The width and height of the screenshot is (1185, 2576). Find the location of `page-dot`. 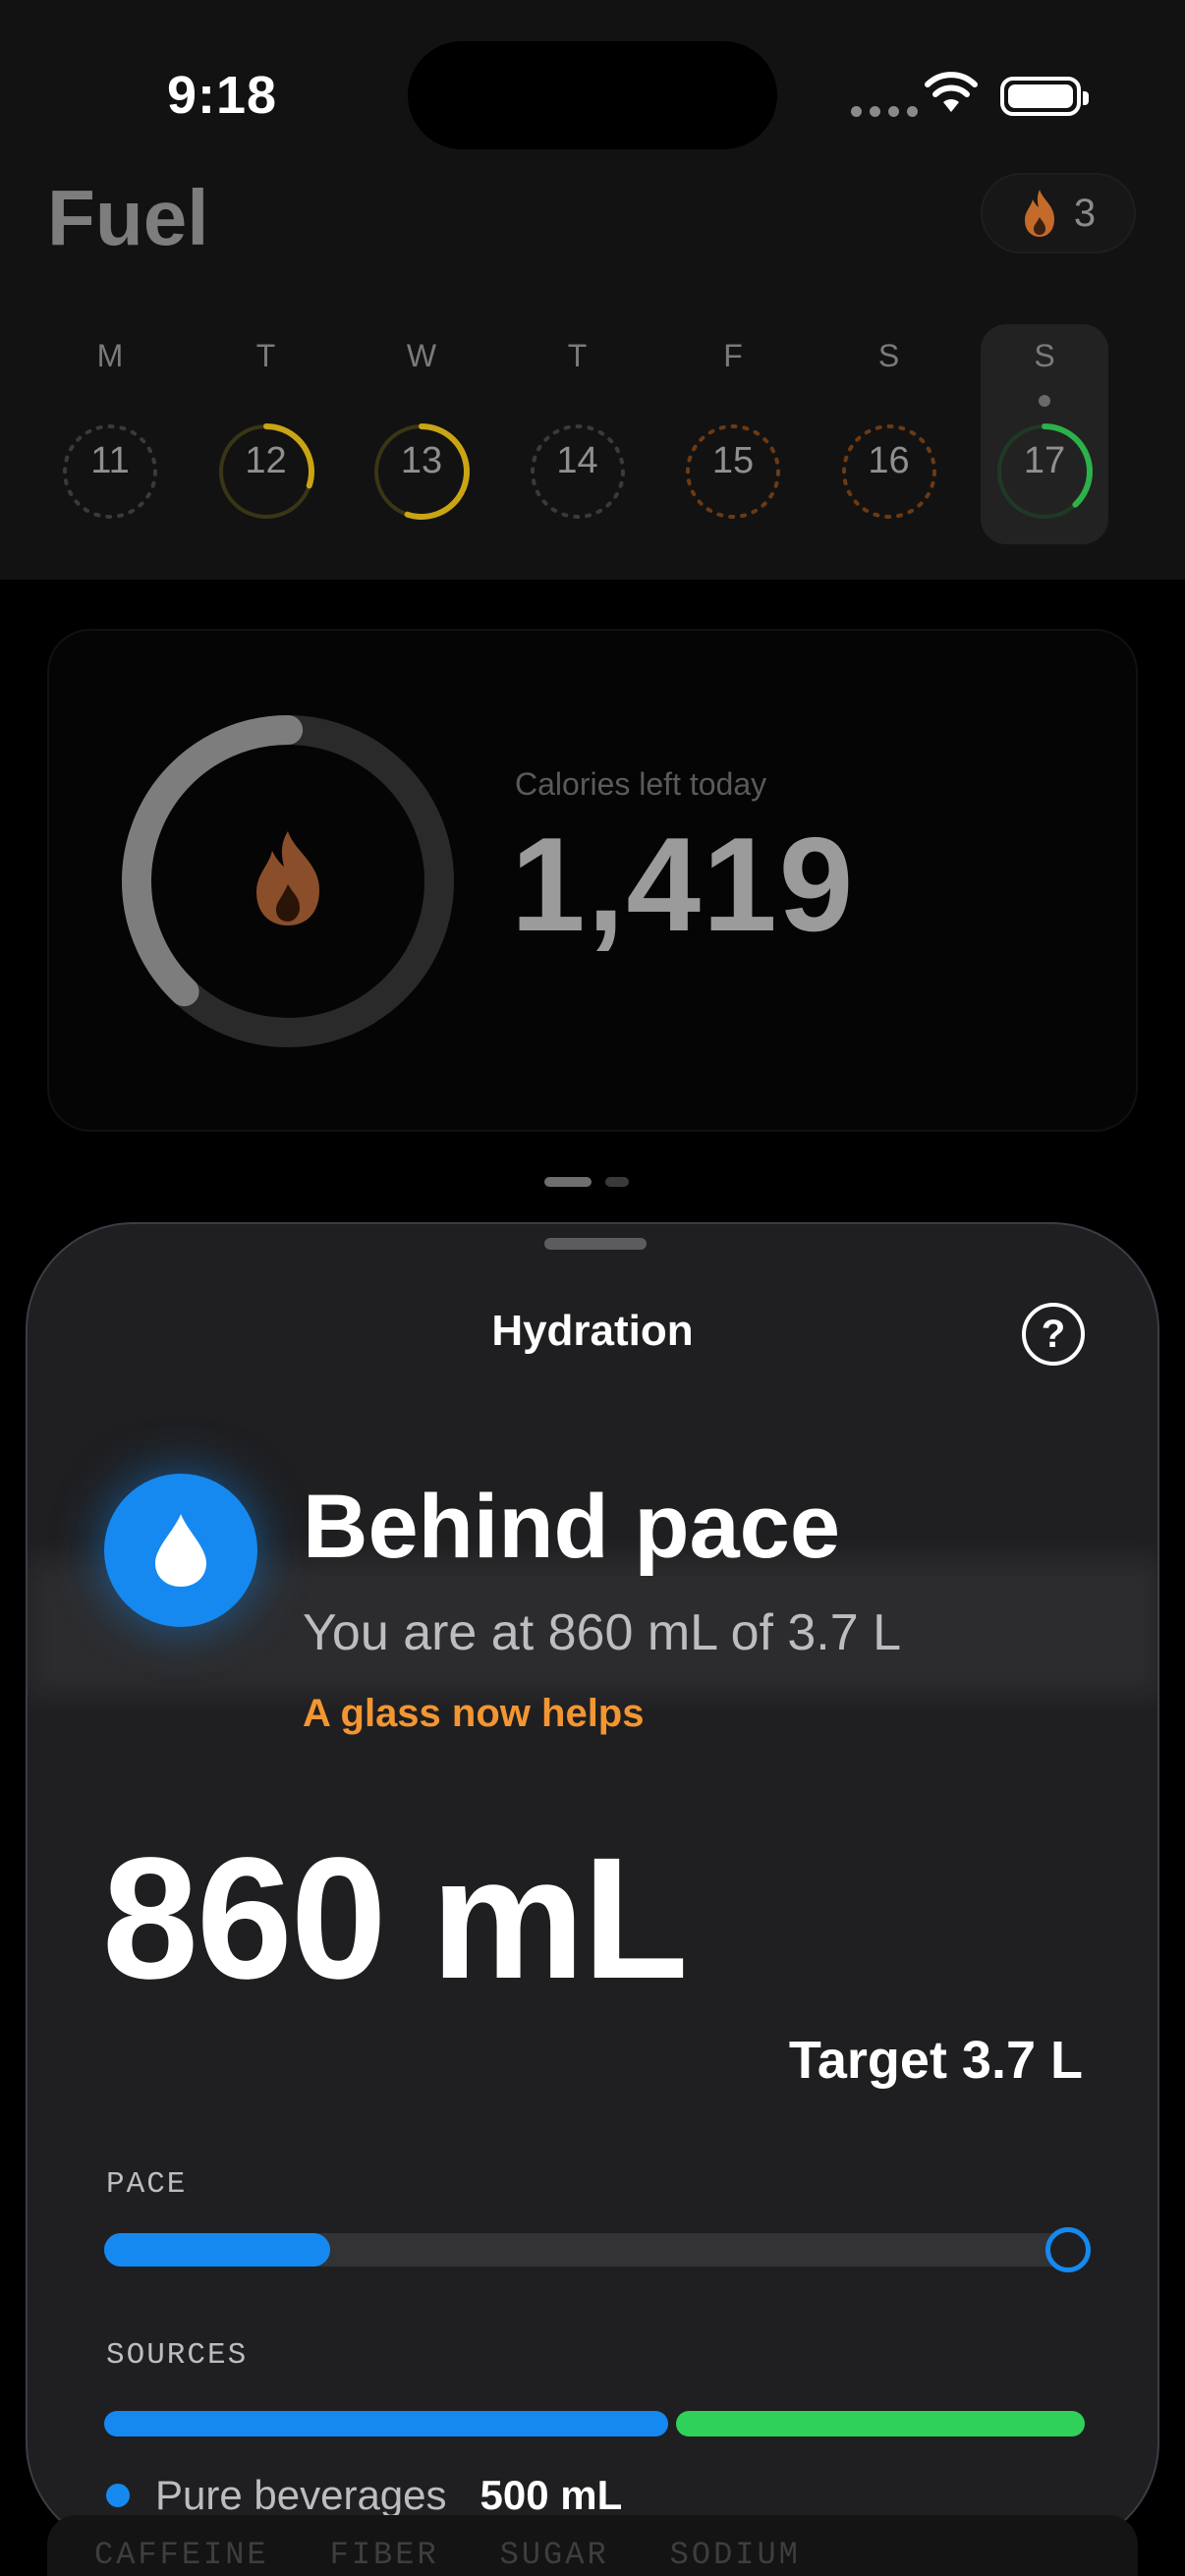

page-dot is located at coordinates (617, 1182).